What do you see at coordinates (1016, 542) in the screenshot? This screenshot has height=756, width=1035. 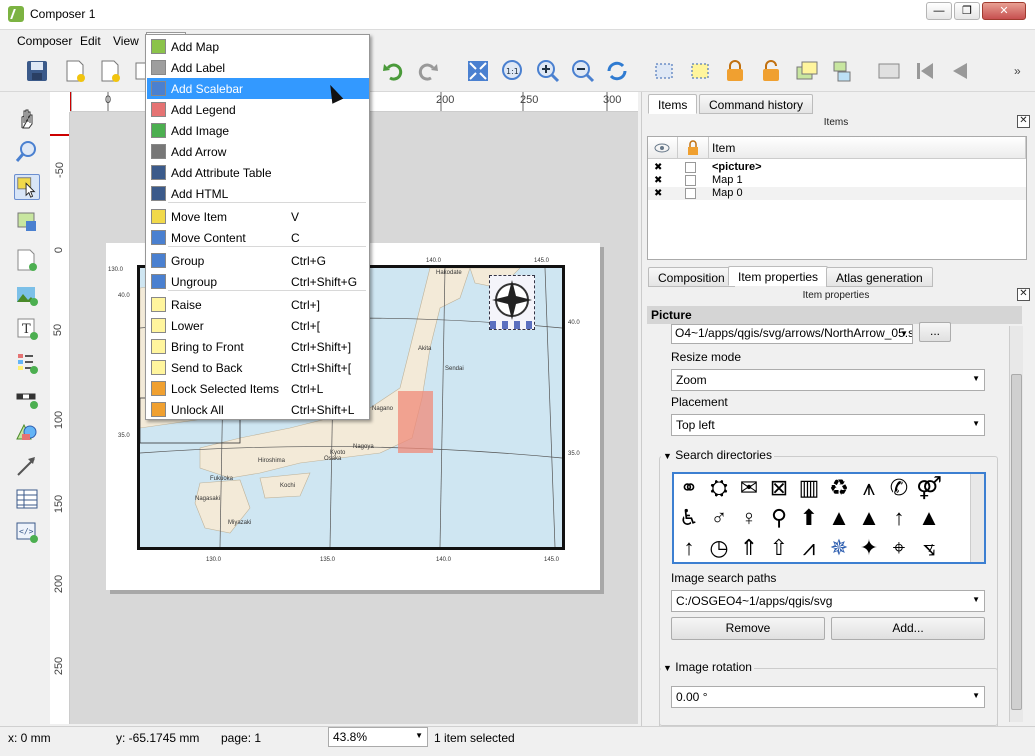 I see `properties-scrollbar-thumb` at bounding box center [1016, 542].